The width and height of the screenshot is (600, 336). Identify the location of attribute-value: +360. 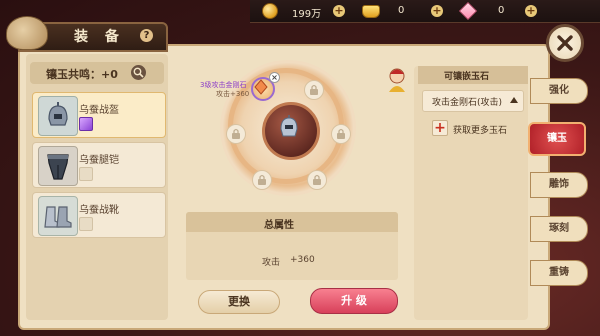
(302, 260).